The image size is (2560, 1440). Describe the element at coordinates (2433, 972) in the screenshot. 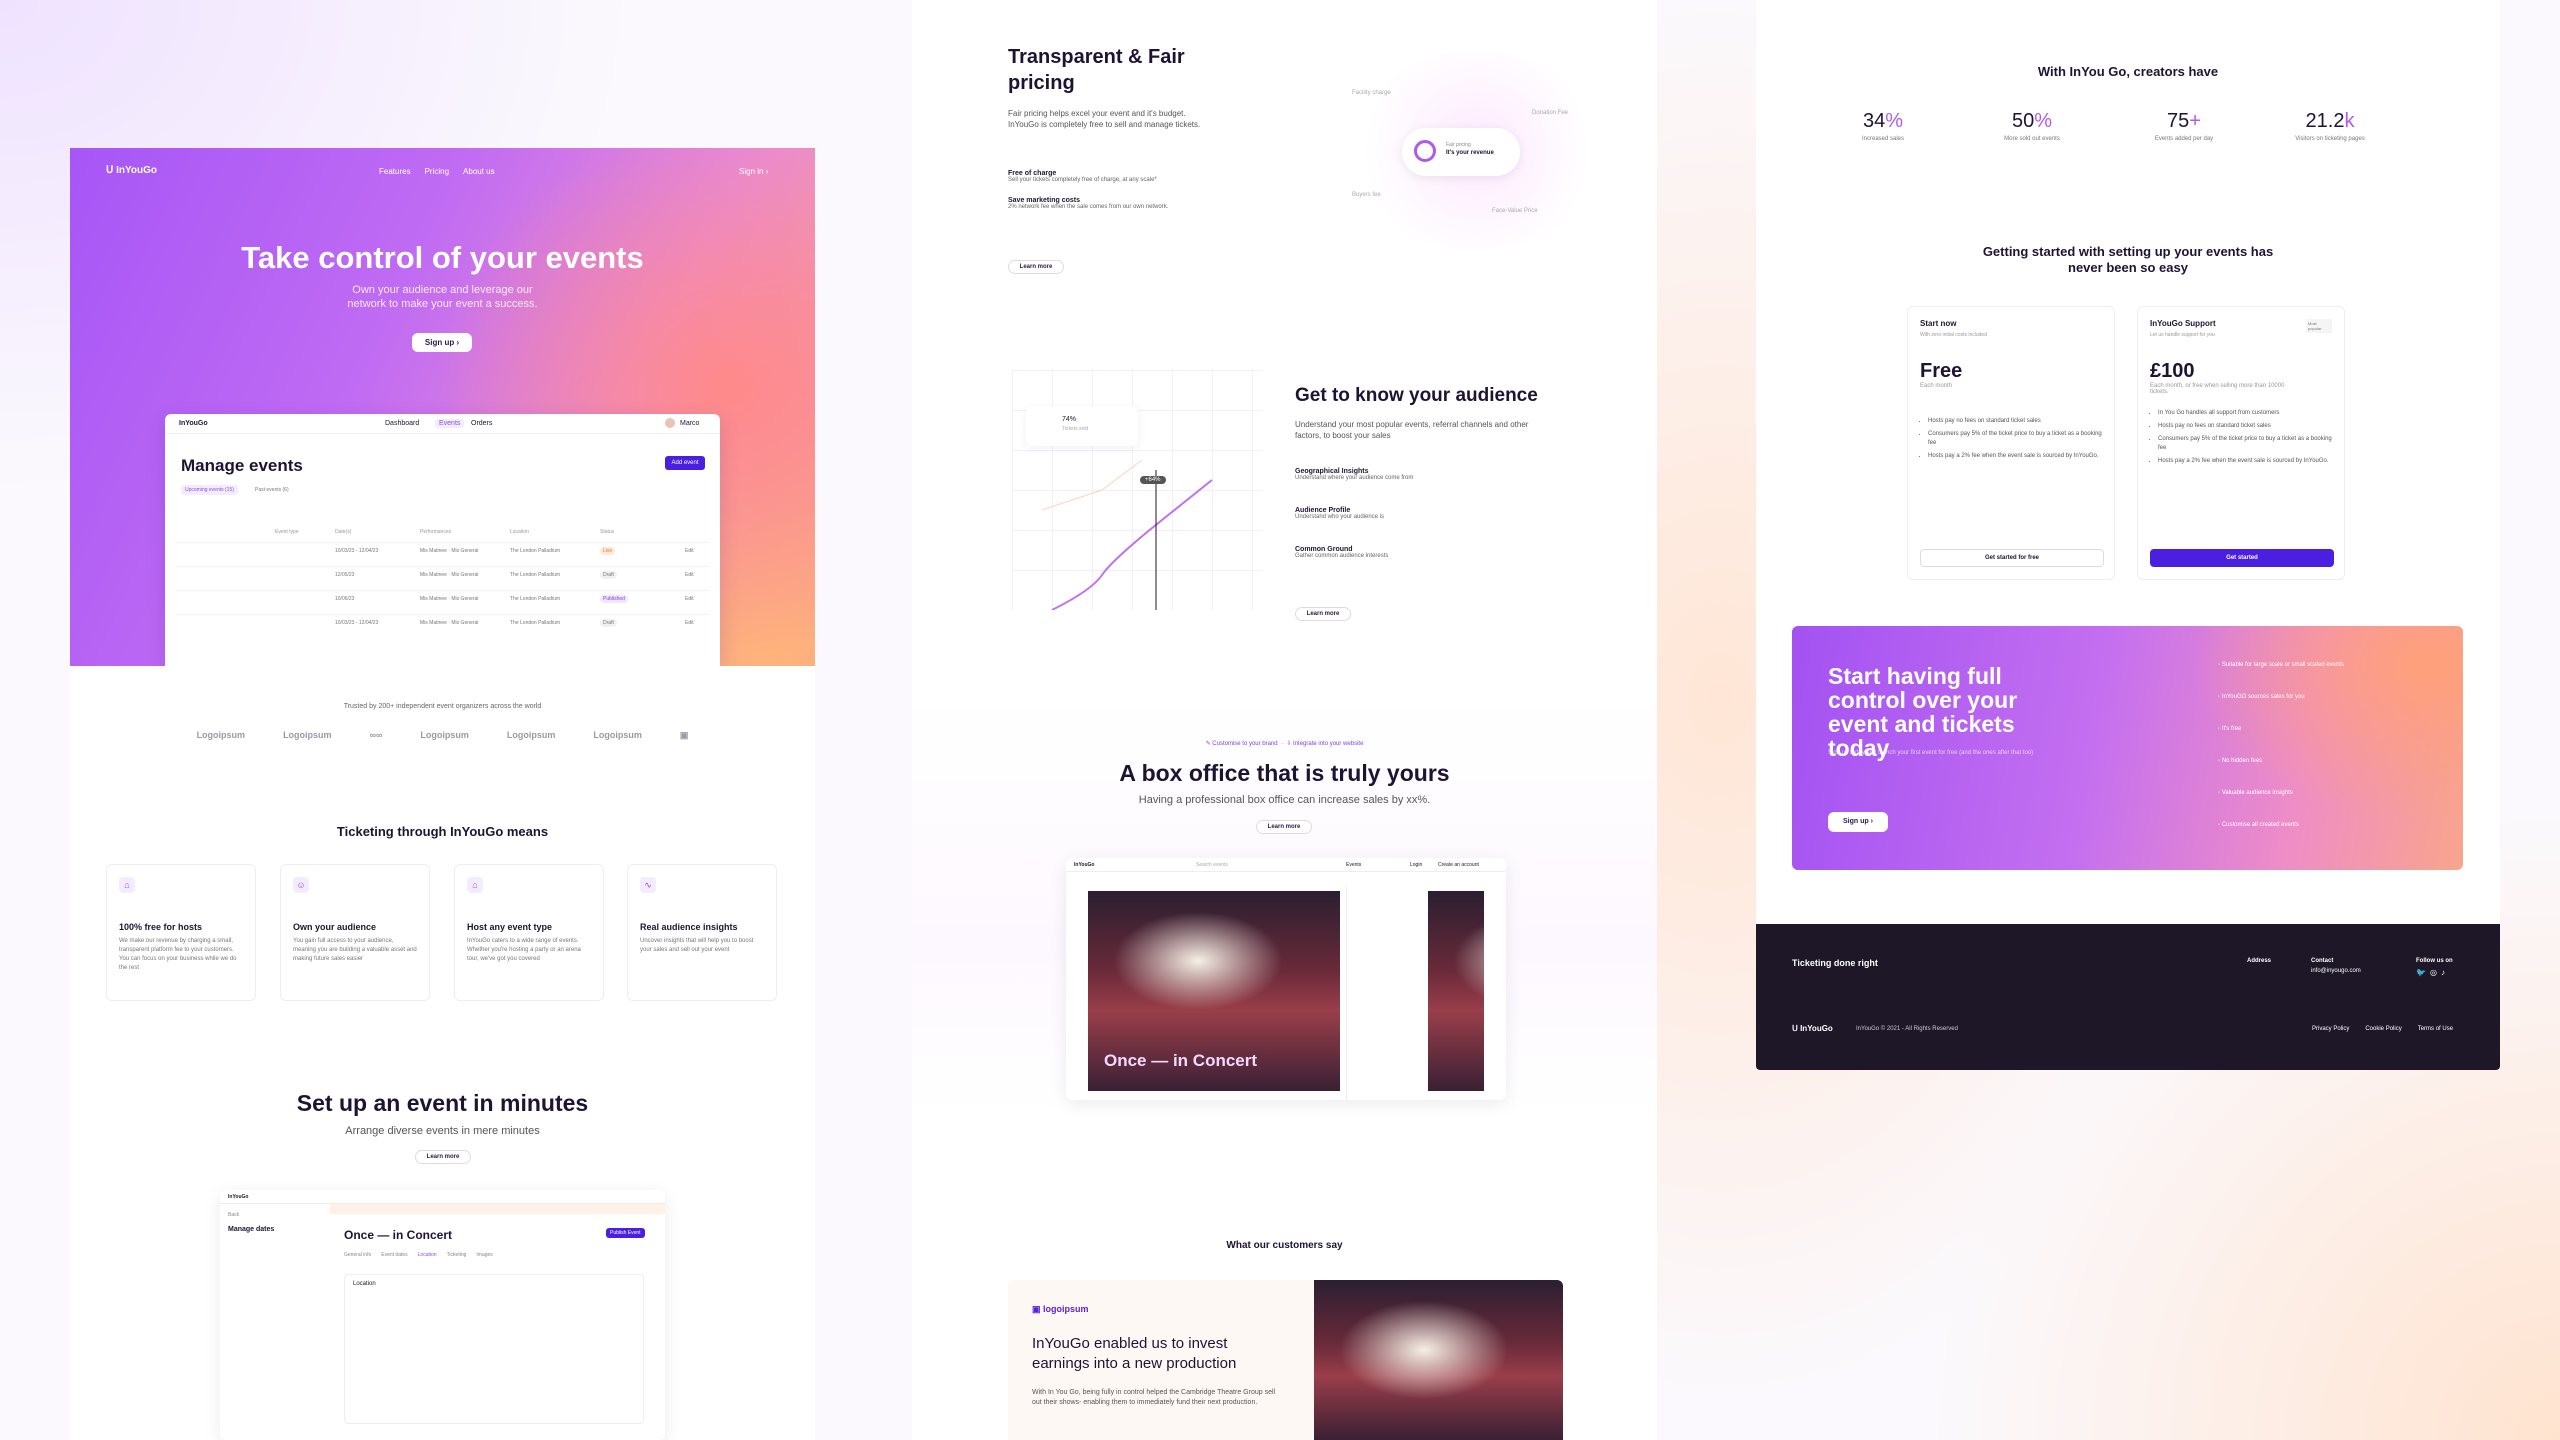

I see `instagram-icon: ◎` at that location.